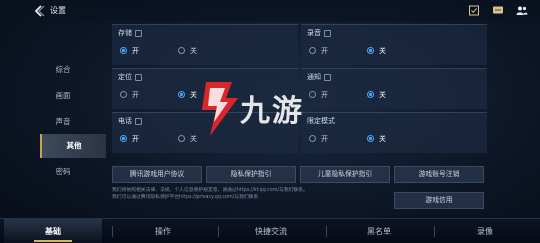 This screenshot has width=540, height=243. I want to click on record-off-option: 关, so click(376, 51).